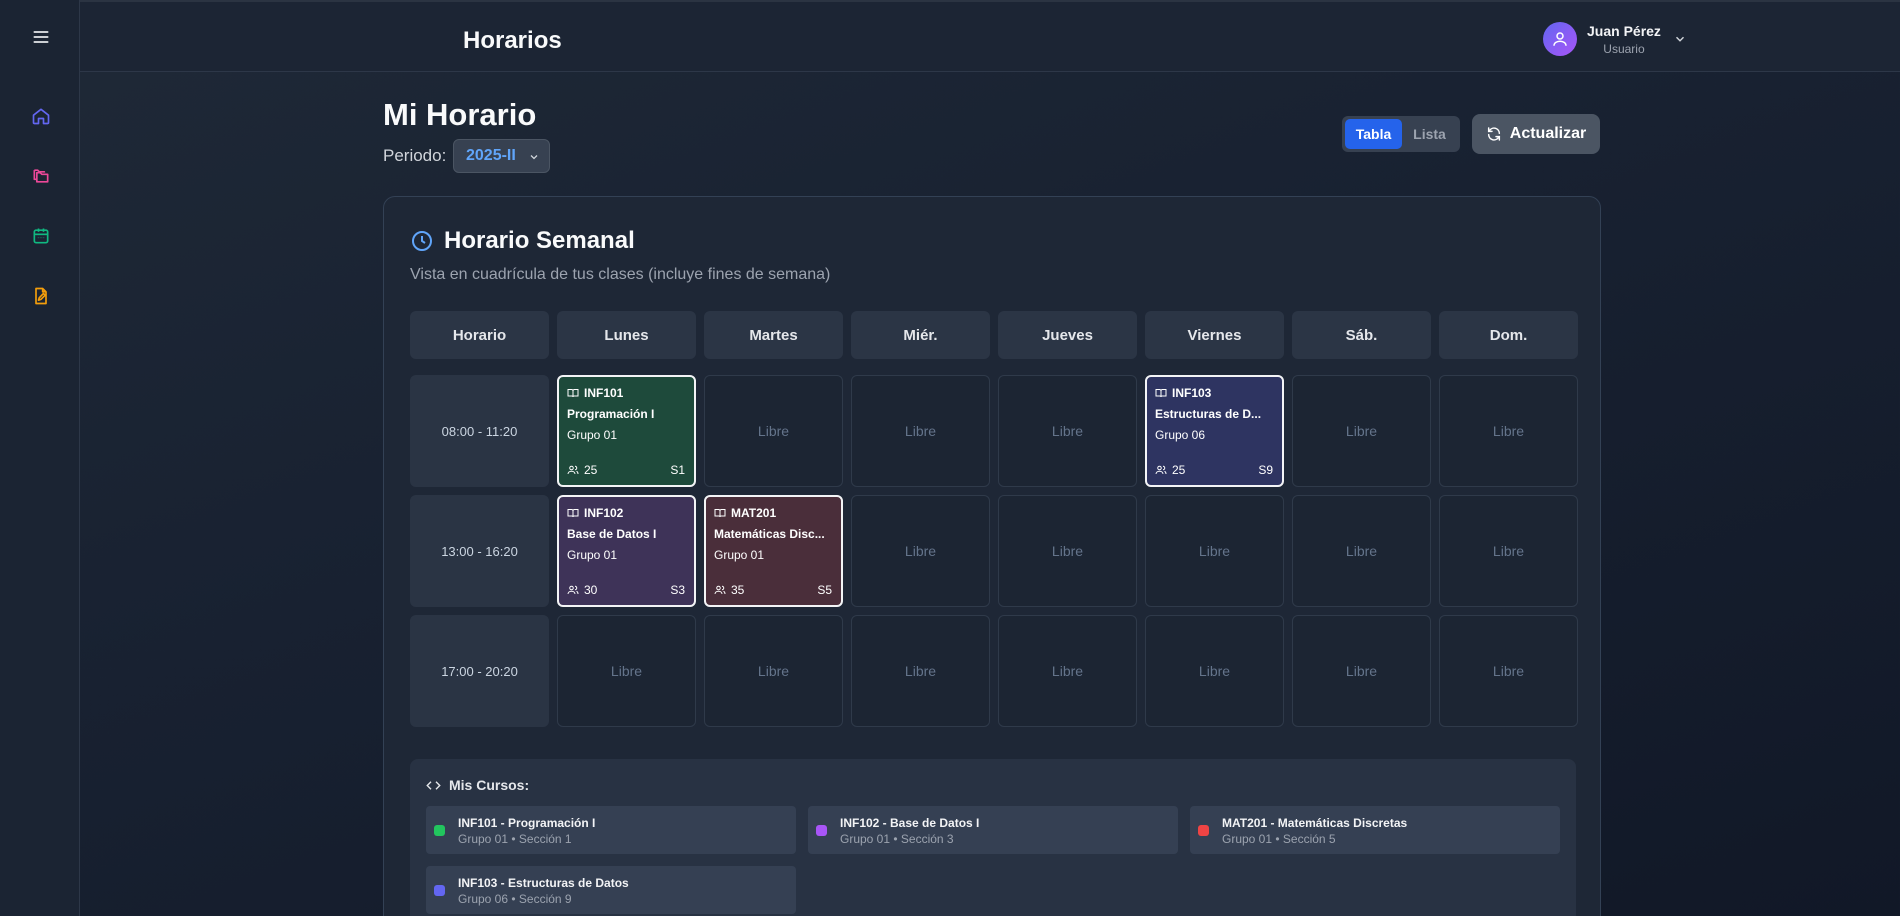 The width and height of the screenshot is (1900, 916). I want to click on header-viernes: Viernes, so click(1214, 335).